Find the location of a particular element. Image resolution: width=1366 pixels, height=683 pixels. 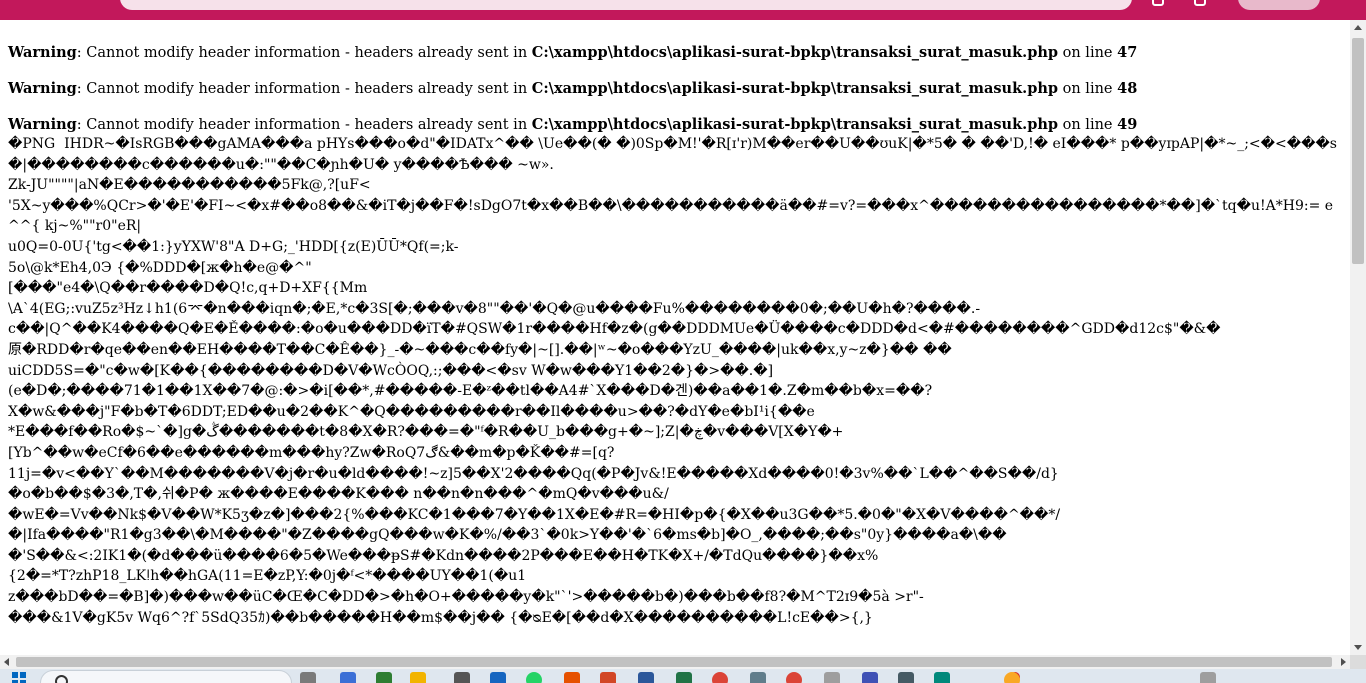

warning-line-number: 48 is located at coordinates (1127, 88).